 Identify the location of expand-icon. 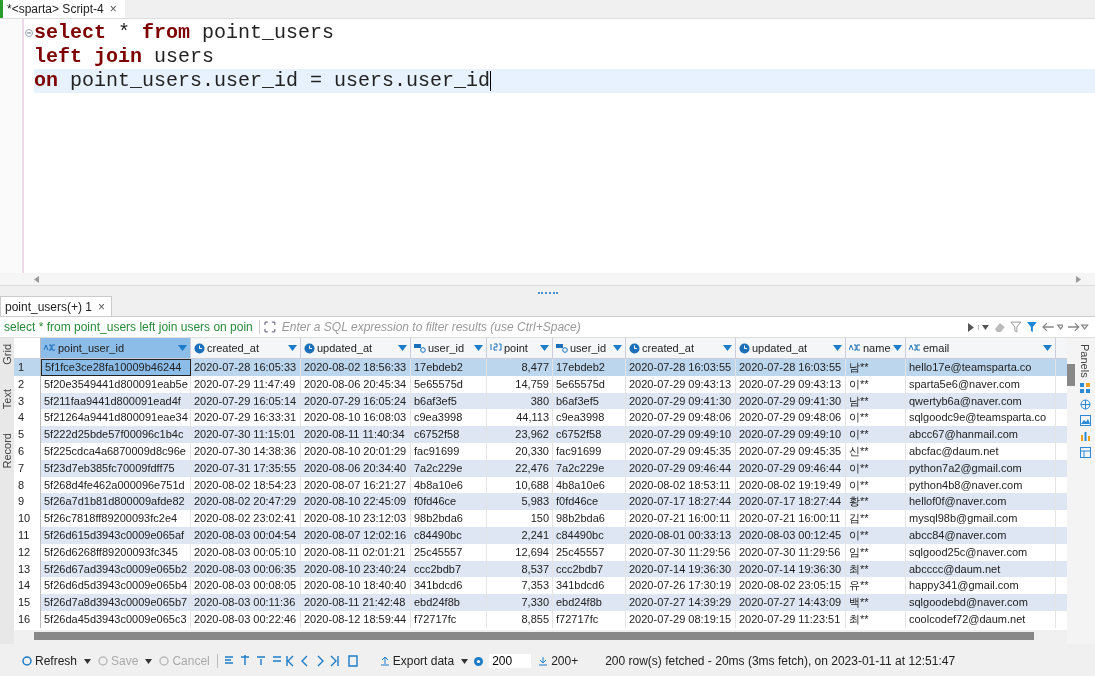
(270, 327).